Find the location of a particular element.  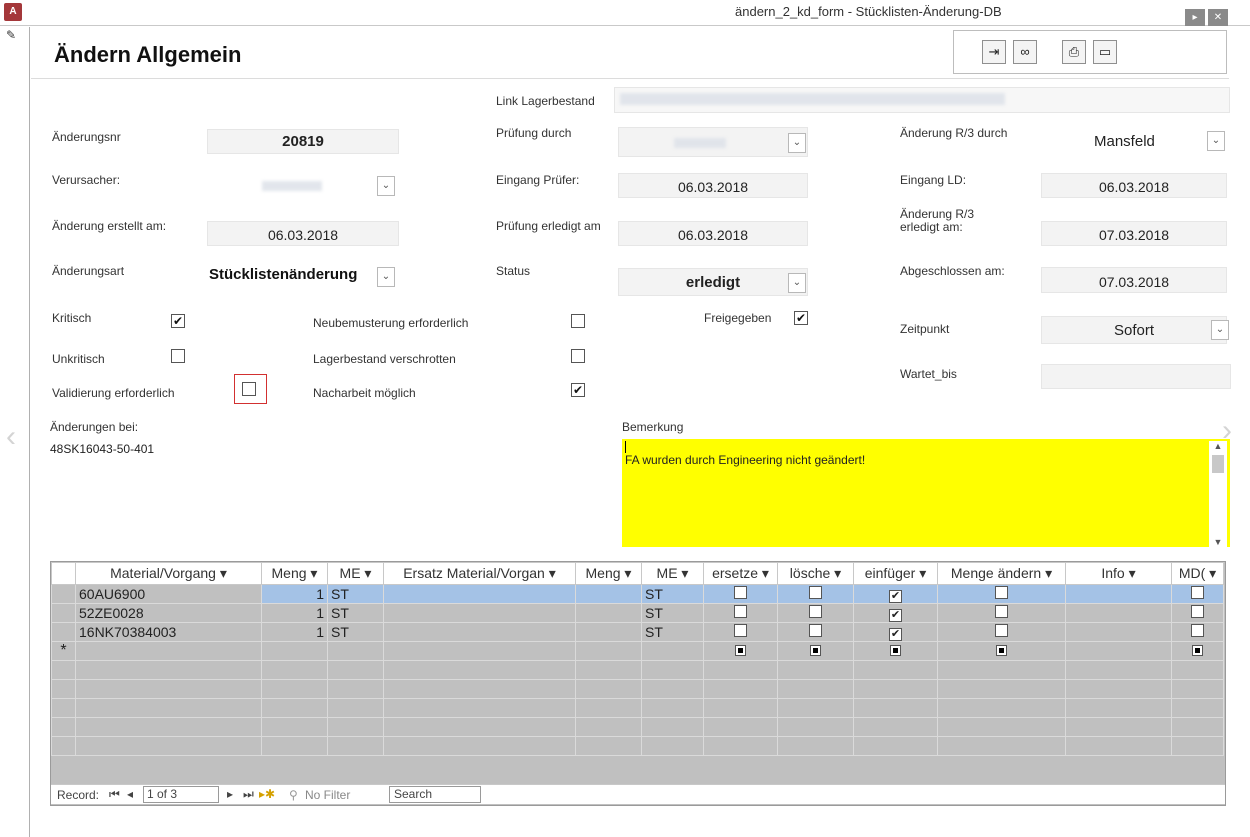

table-row: 60AU6900 1 ST ST ✔ is located at coordinates (637, 594).